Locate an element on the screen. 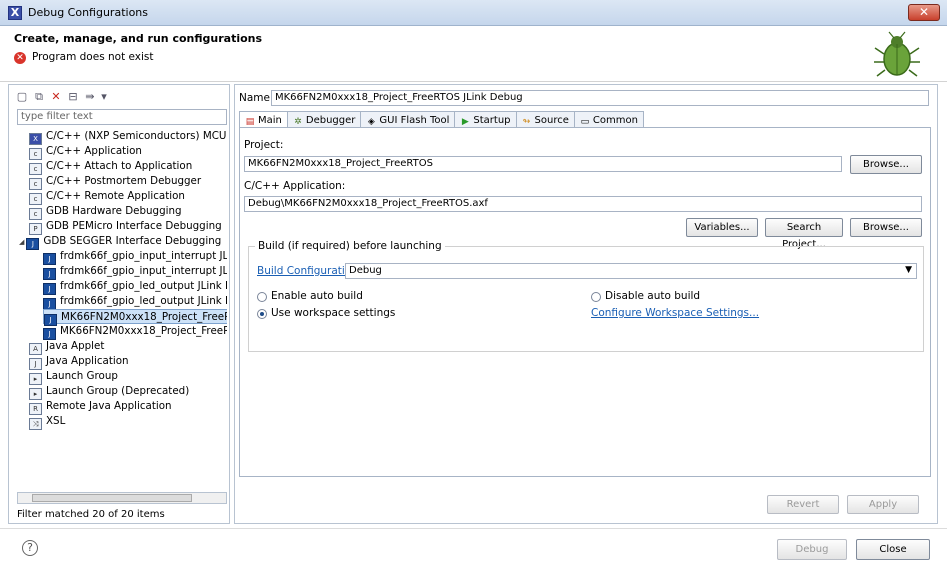 The image size is (947, 577). tree-item: c GDB Hardware Debugging is located at coordinates (105, 212).